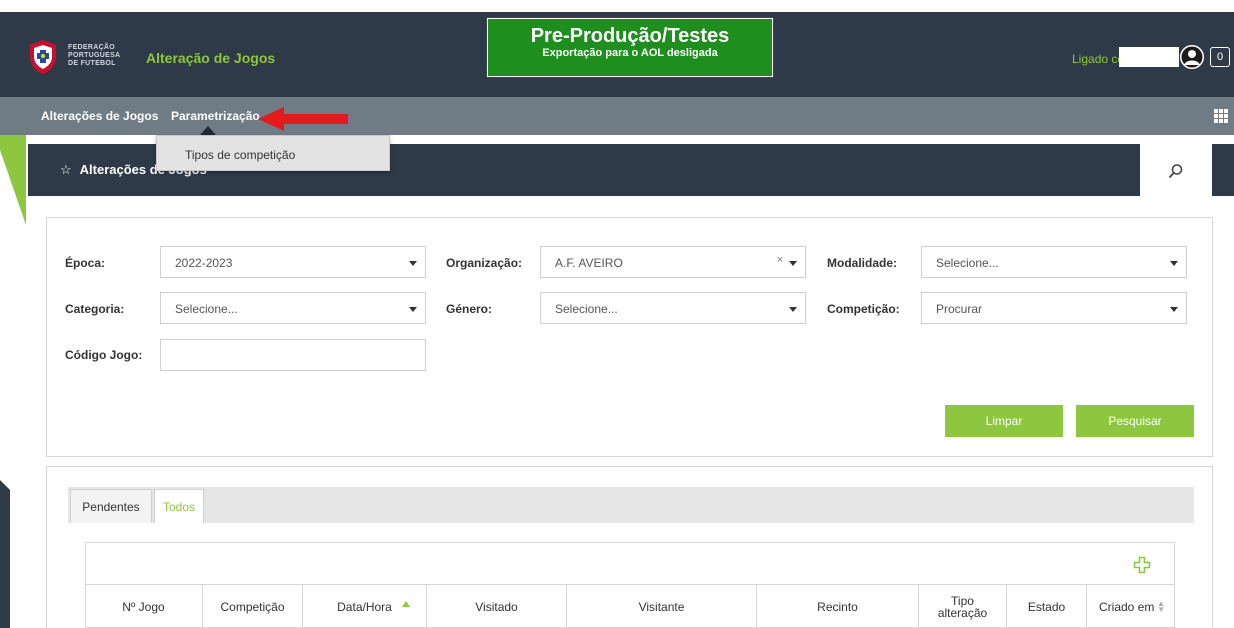 This screenshot has width=1234, height=628. Describe the element at coordinates (1149, 57) in the screenshot. I see `username-box` at that location.